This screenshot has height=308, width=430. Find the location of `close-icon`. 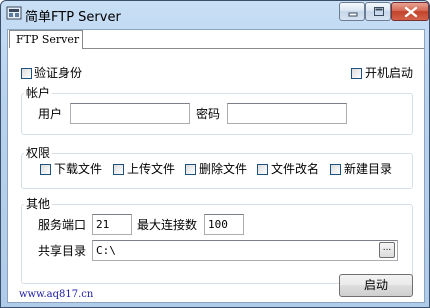

close-icon is located at coordinates (411, 12).